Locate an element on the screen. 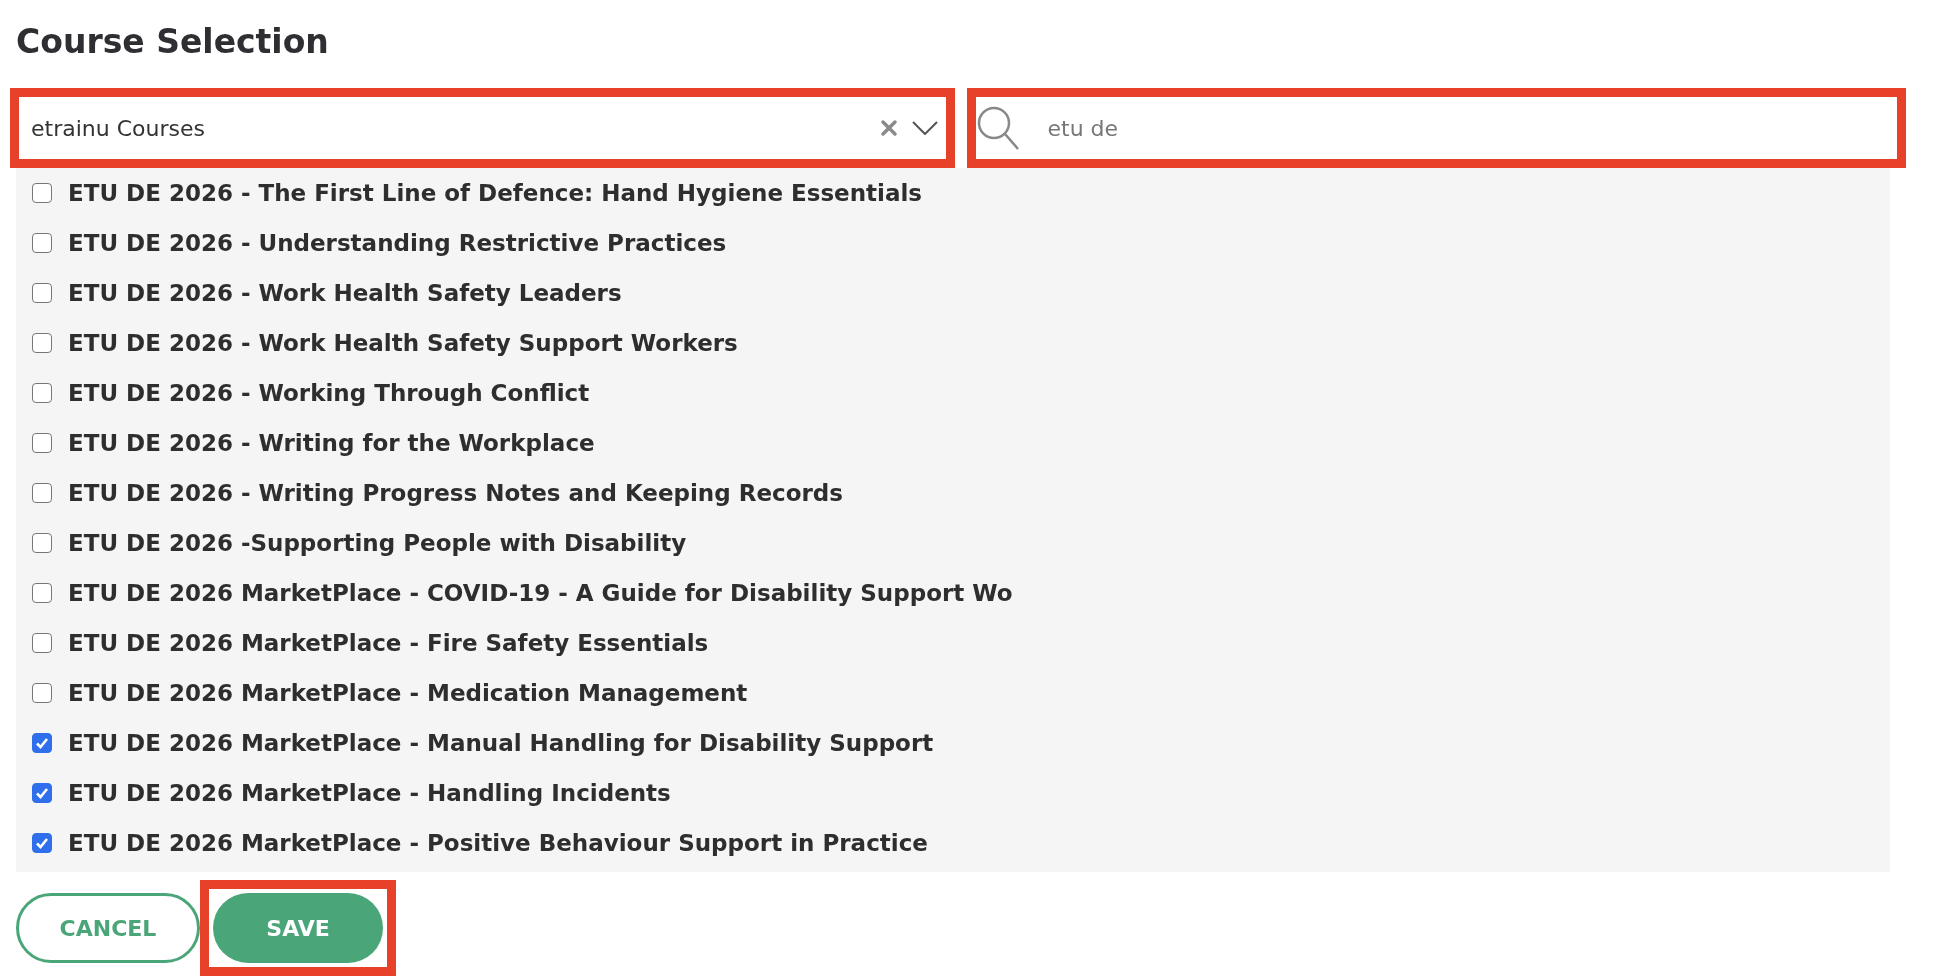 Image resolution: width=1934 pixels, height=980 pixels. course-label: ETU DE 2026 MarketPlace - Manual Handling for Disability Support is located at coordinates (501, 743).